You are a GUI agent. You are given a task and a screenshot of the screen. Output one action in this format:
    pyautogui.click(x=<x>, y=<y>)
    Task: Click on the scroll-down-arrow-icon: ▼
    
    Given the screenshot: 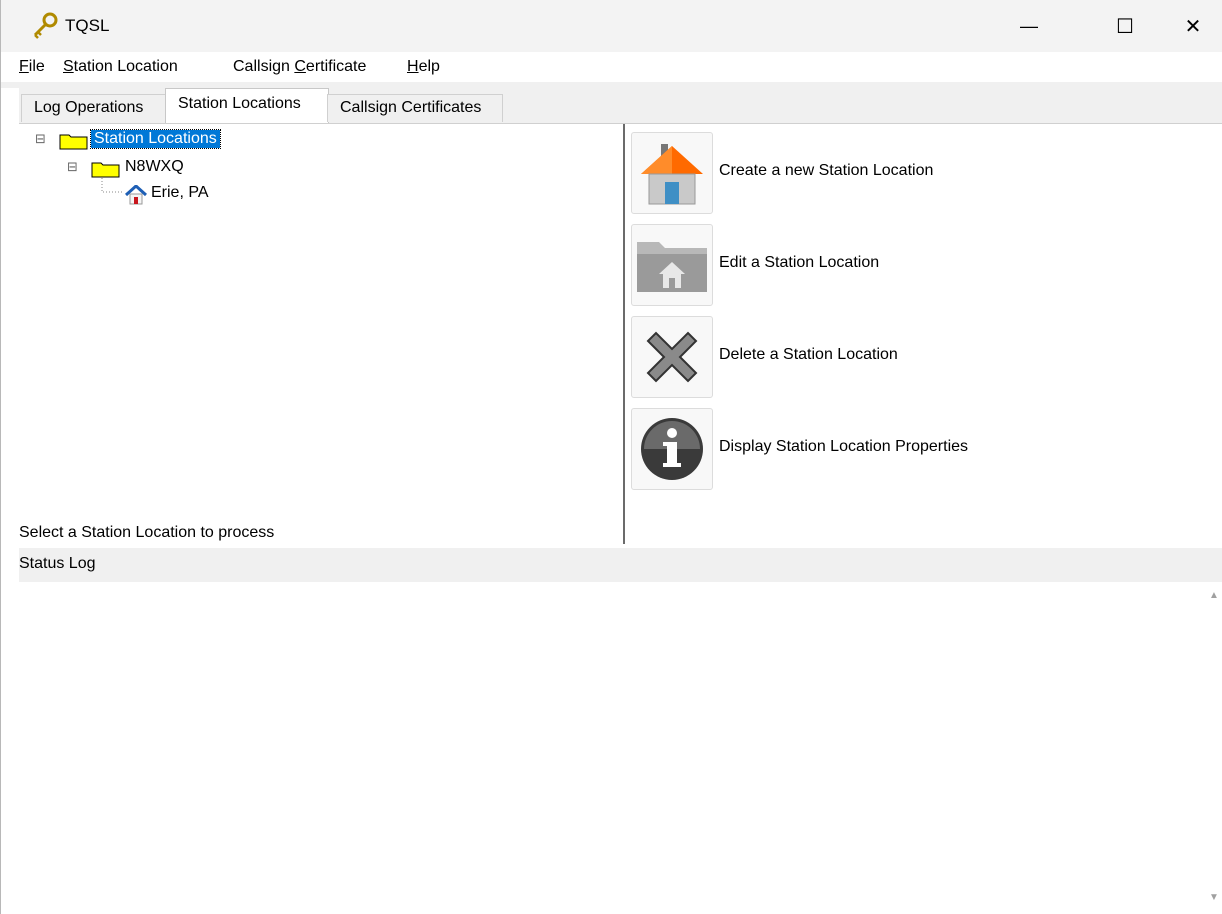 What is the action you would take?
    pyautogui.click(x=1214, y=899)
    